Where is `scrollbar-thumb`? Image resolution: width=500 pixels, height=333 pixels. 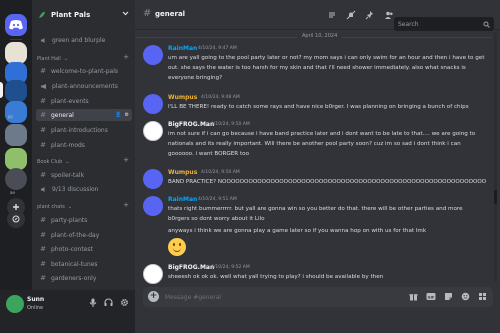
scrollbar-thumb is located at coordinates (495, 197).